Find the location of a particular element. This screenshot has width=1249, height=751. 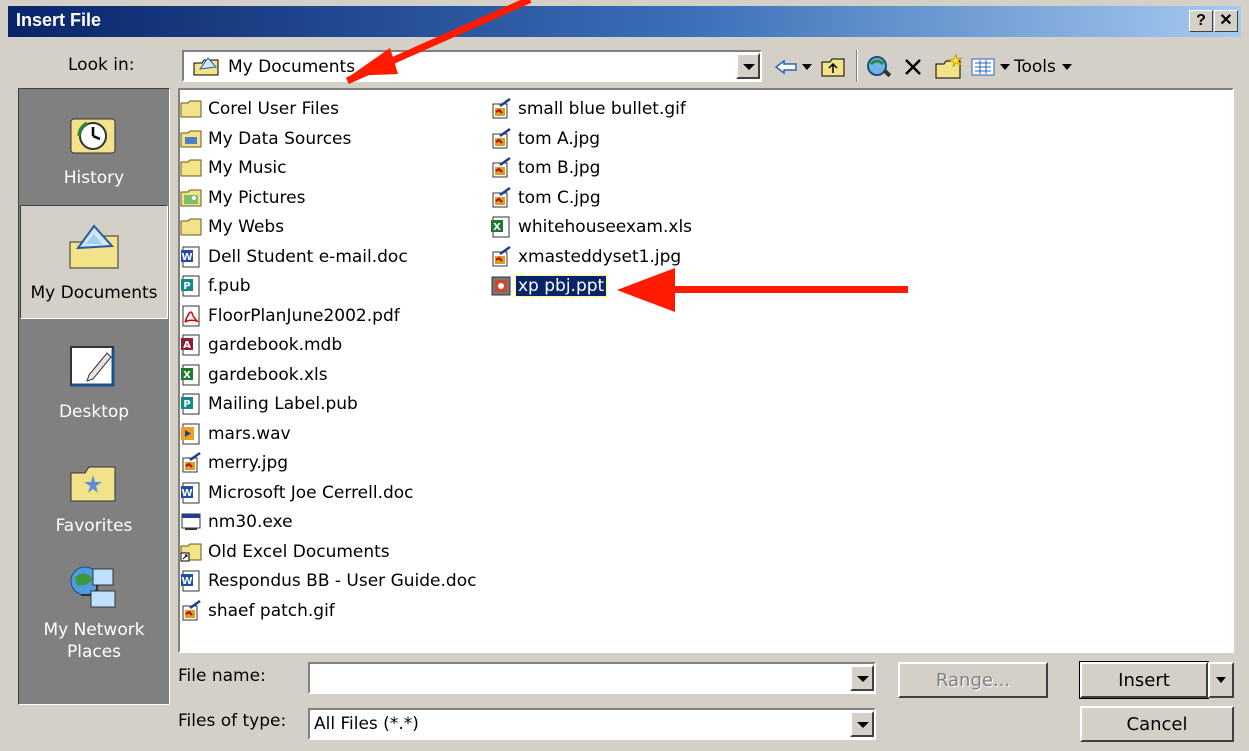

file-item-microsoft-joe-cerrell-doc: W Microsoft Joe Cerrell.doc is located at coordinates (298, 493).